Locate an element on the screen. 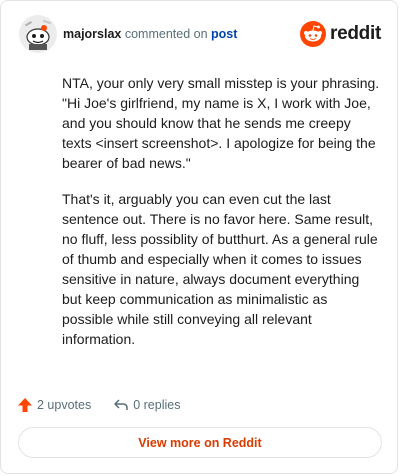 The image size is (400, 476). comment-meta: majorslax commented on post is located at coordinates (150, 34).